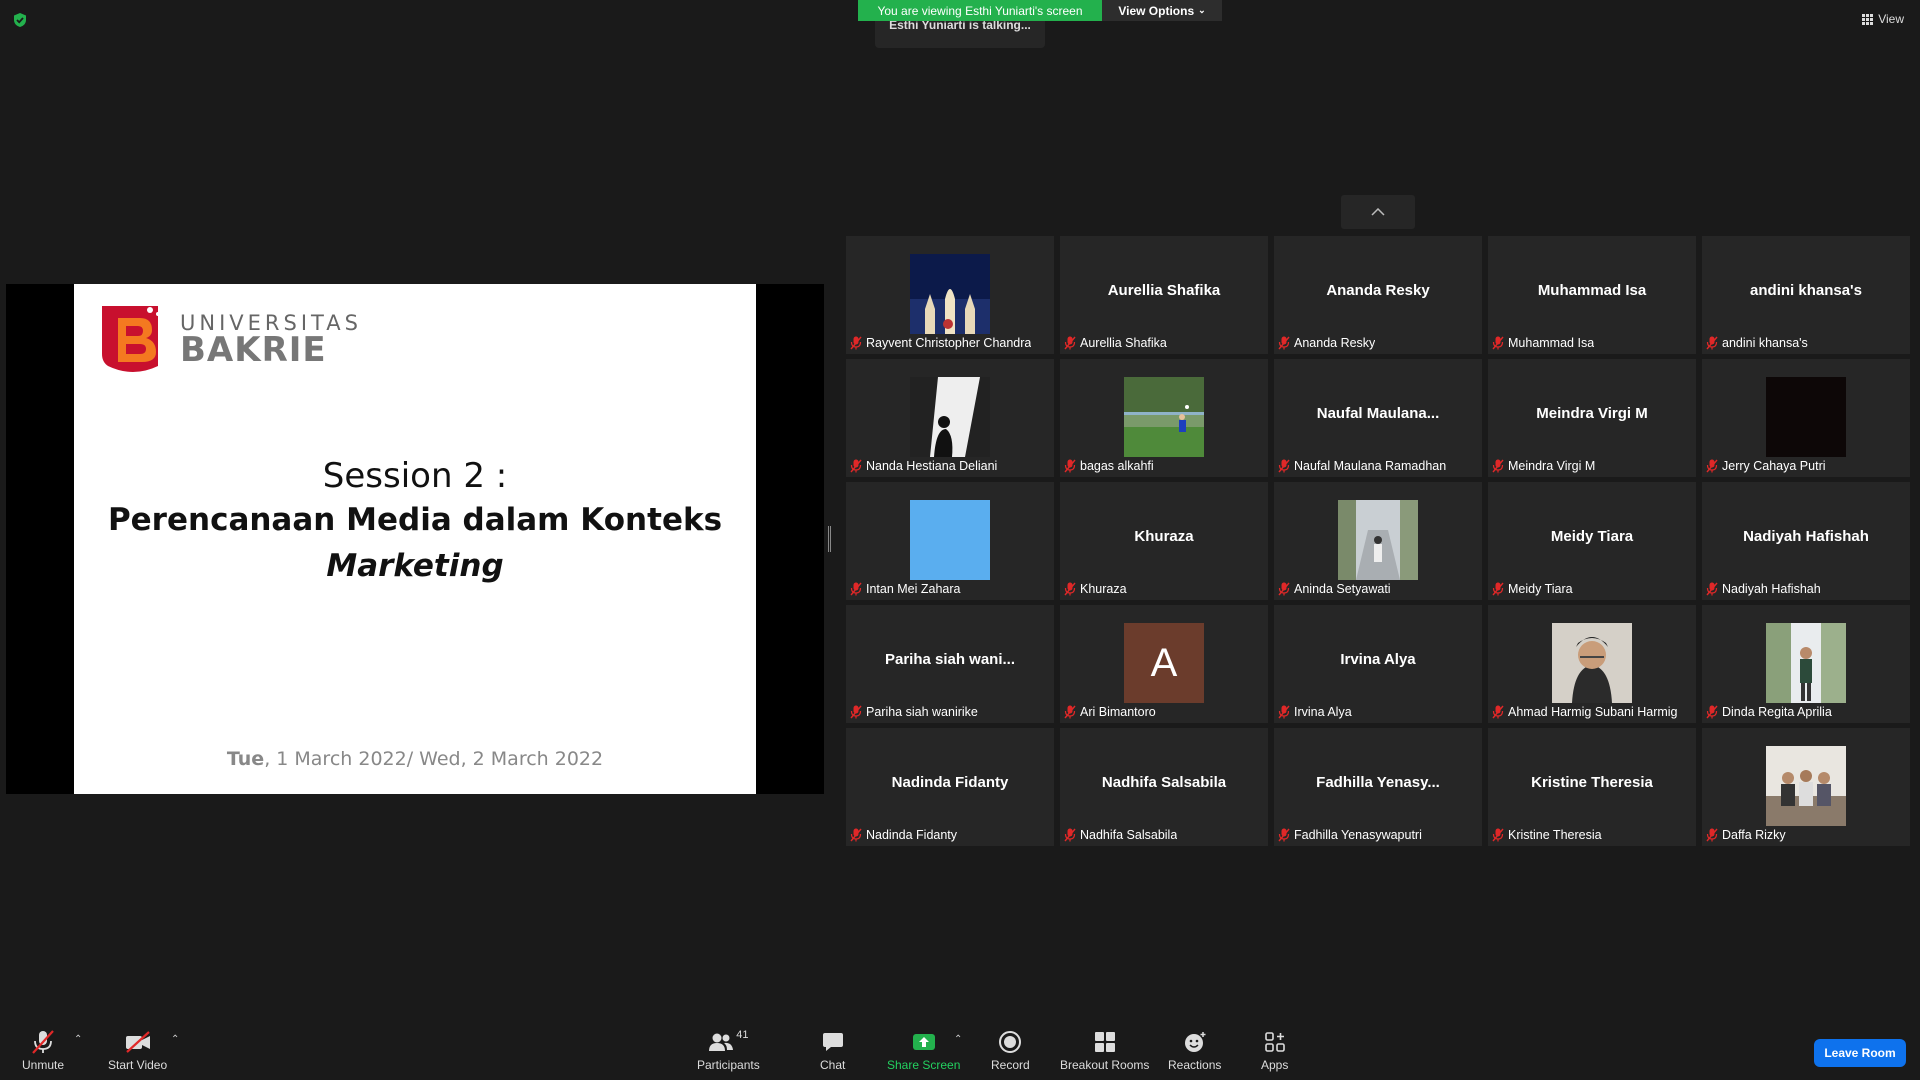  What do you see at coordinates (950, 664) in the screenshot?
I see `participant-tile: Pariha siah wani... Pariha siah wanirike` at bounding box center [950, 664].